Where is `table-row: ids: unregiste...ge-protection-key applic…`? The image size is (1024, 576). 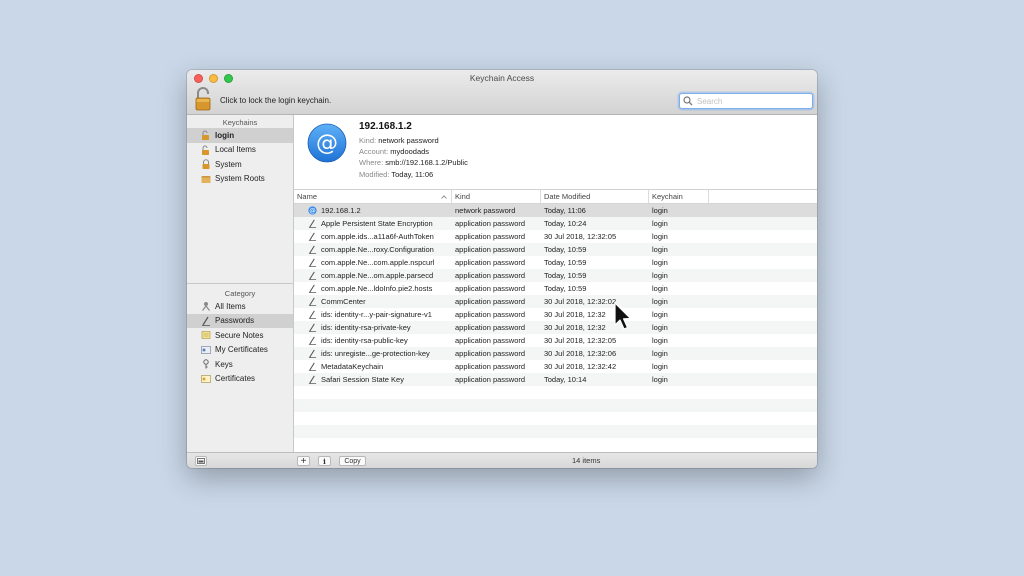 table-row: ids: unregiste...ge-protection-key applic… is located at coordinates (555, 353).